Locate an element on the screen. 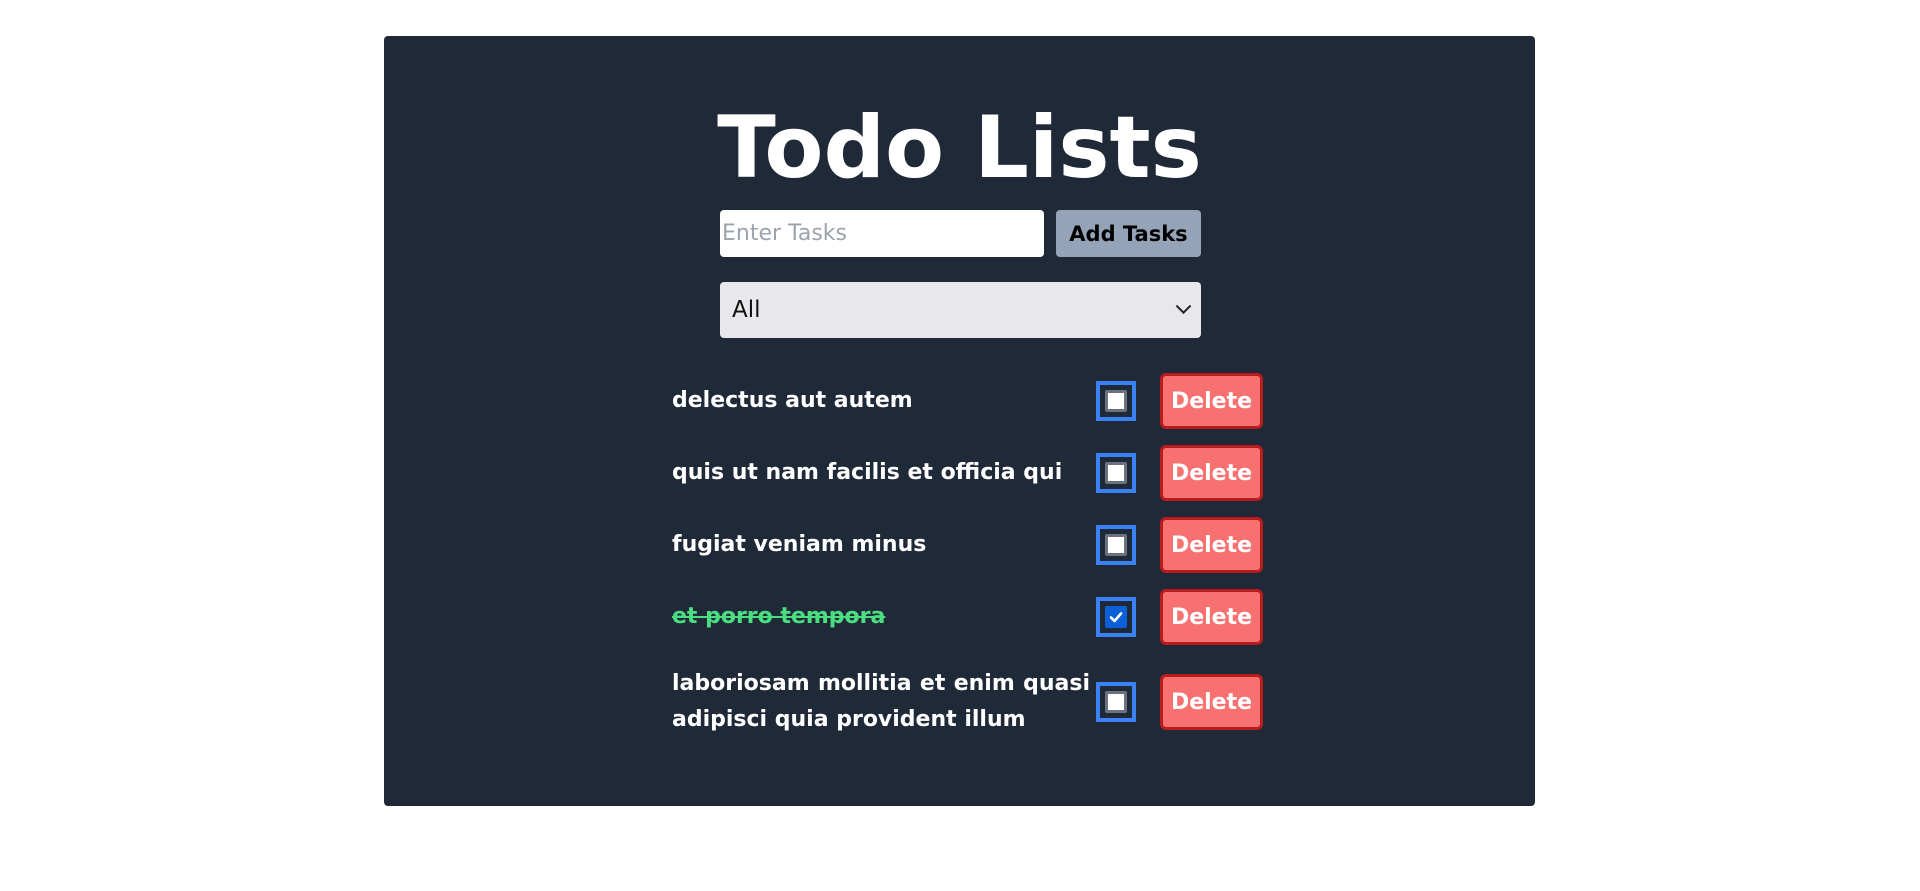 Image resolution: width=1920 pixels, height=891 pixels. task-input is located at coordinates (882, 233).